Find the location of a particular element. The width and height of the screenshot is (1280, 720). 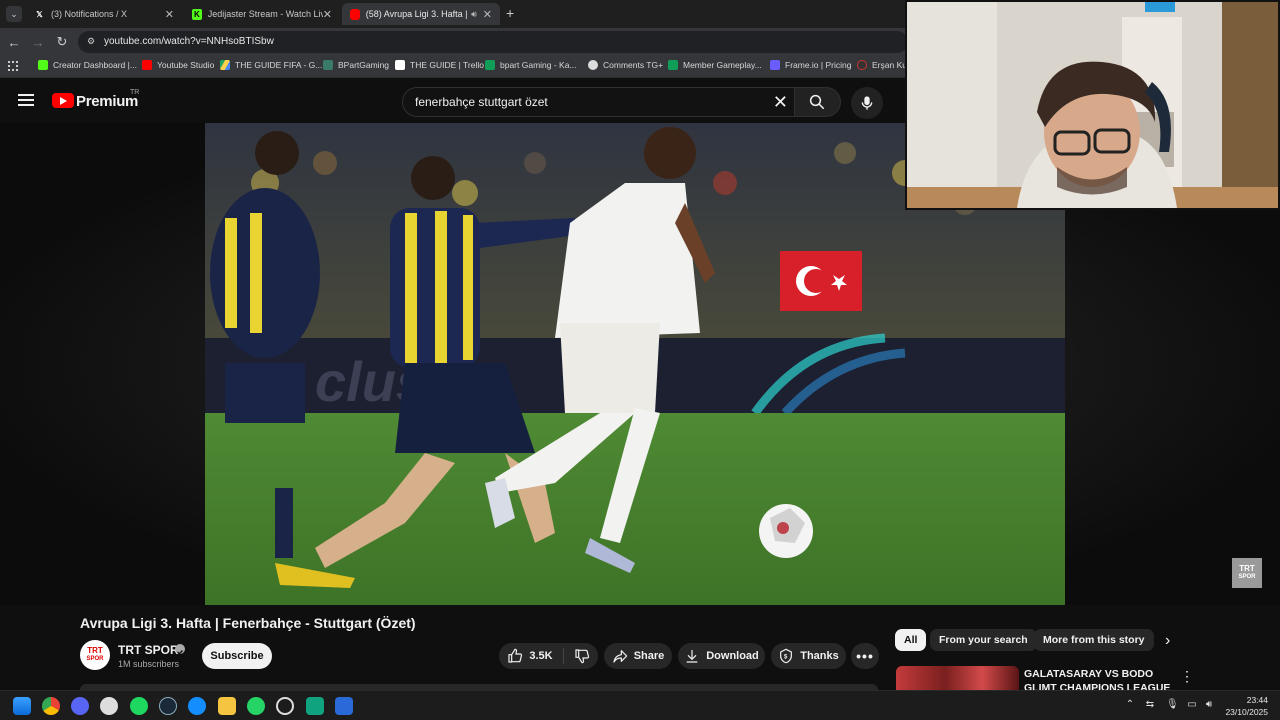

bookmark-item: Comments TG+ is located at coordinates (625, 65).